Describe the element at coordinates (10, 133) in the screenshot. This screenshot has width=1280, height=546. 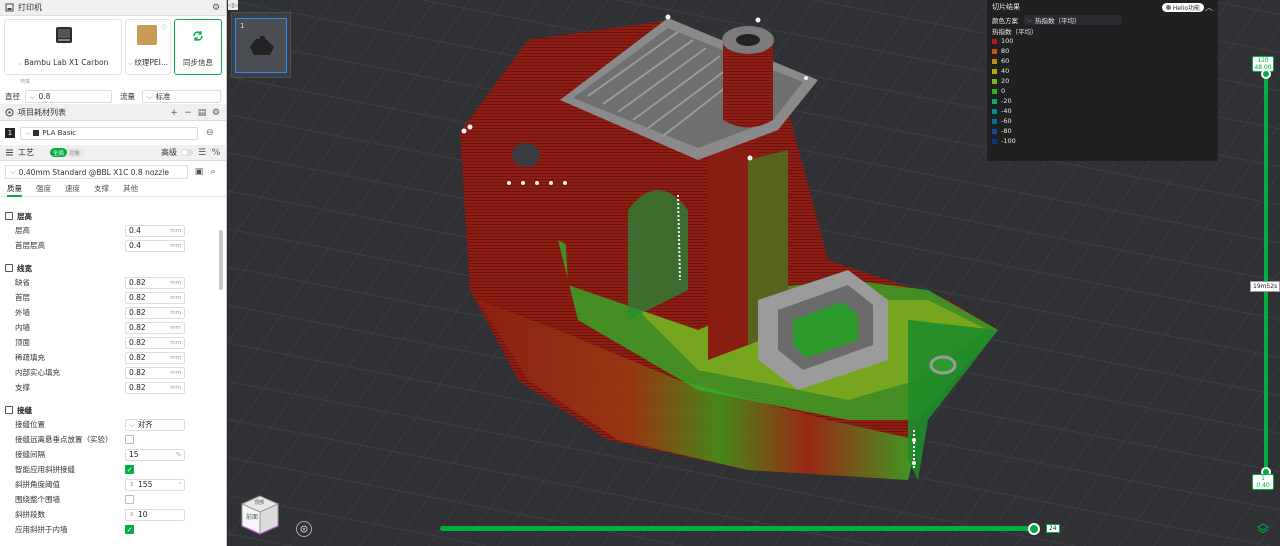
I see `filament-index: 1` at that location.